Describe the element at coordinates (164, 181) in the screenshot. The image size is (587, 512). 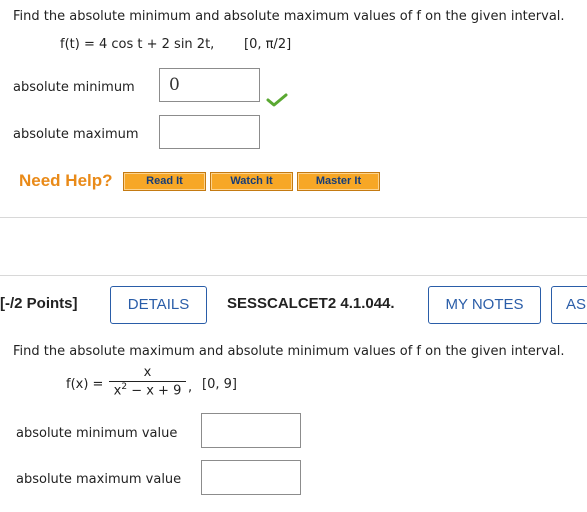
I see `read-it-button: Read It` at that location.